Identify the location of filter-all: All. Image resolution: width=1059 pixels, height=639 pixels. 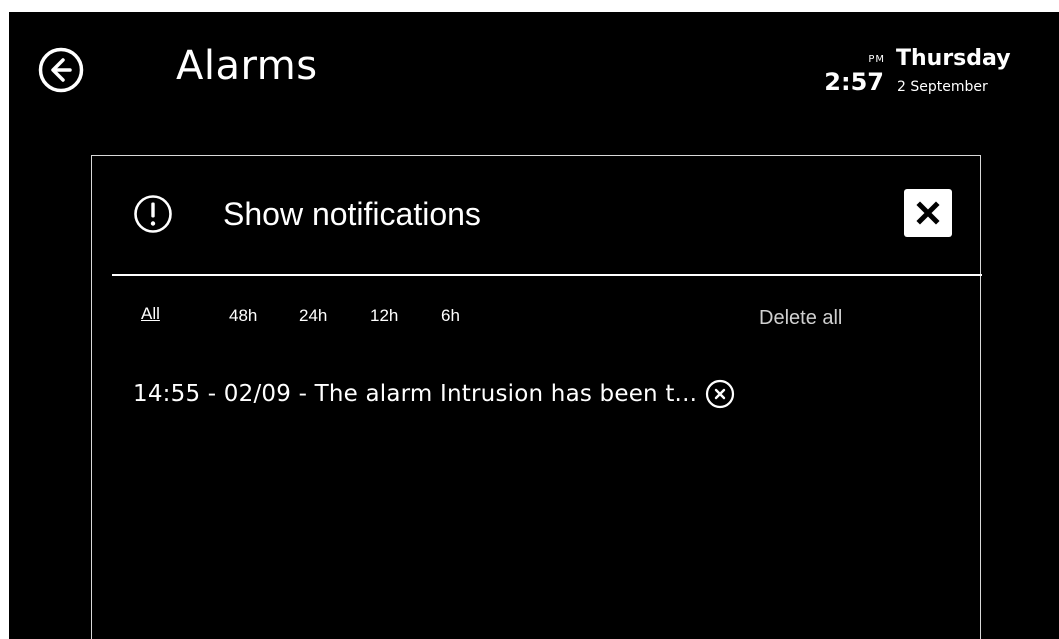
(150, 314).